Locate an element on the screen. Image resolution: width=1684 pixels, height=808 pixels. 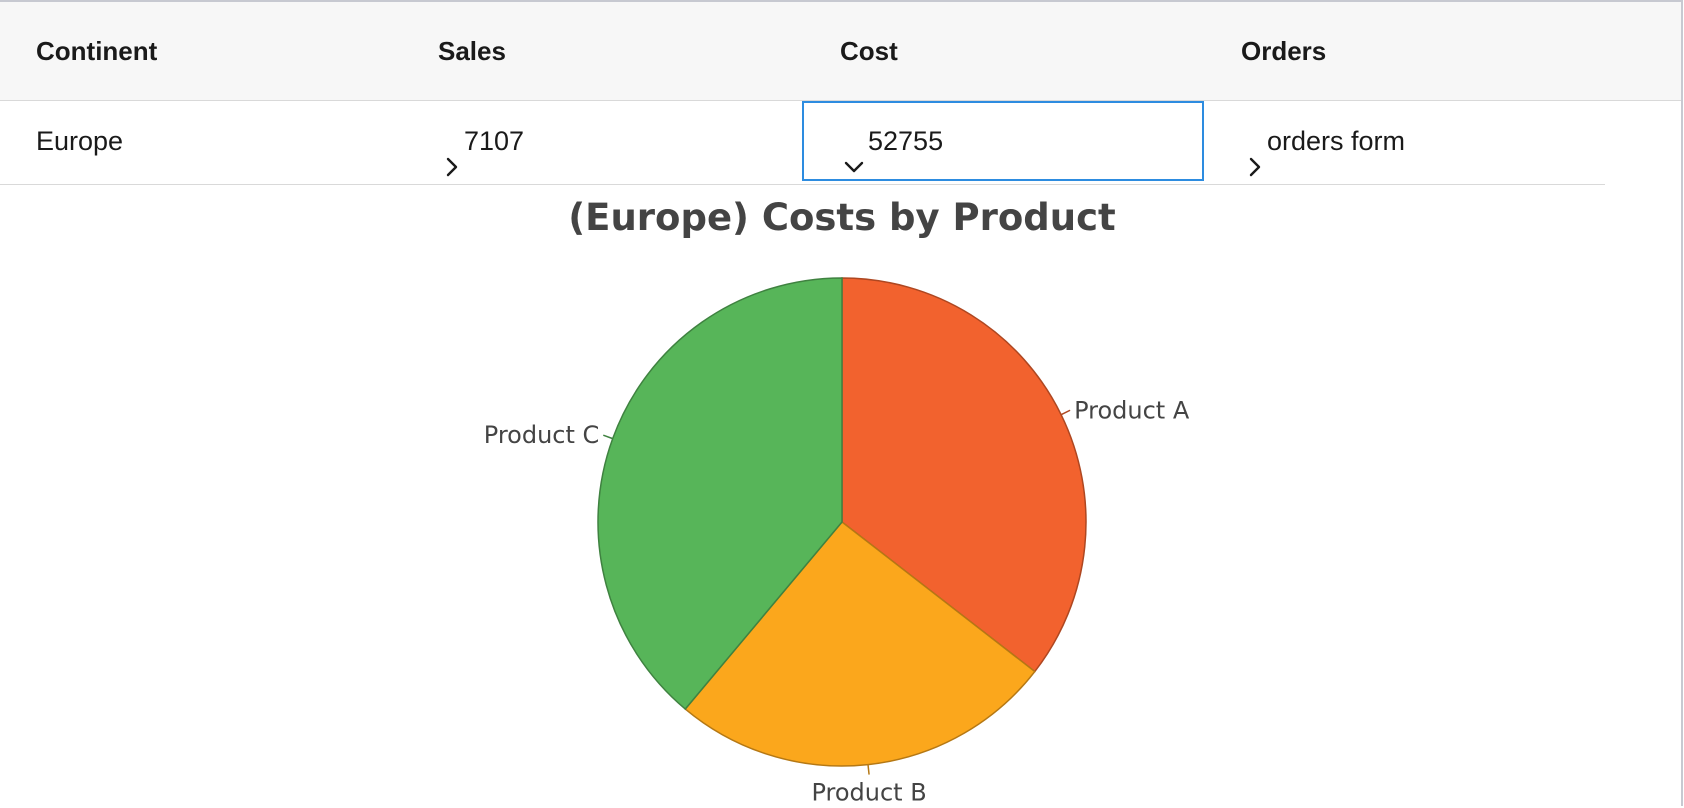
column-header-continent: Continent is located at coordinates (96, 51).